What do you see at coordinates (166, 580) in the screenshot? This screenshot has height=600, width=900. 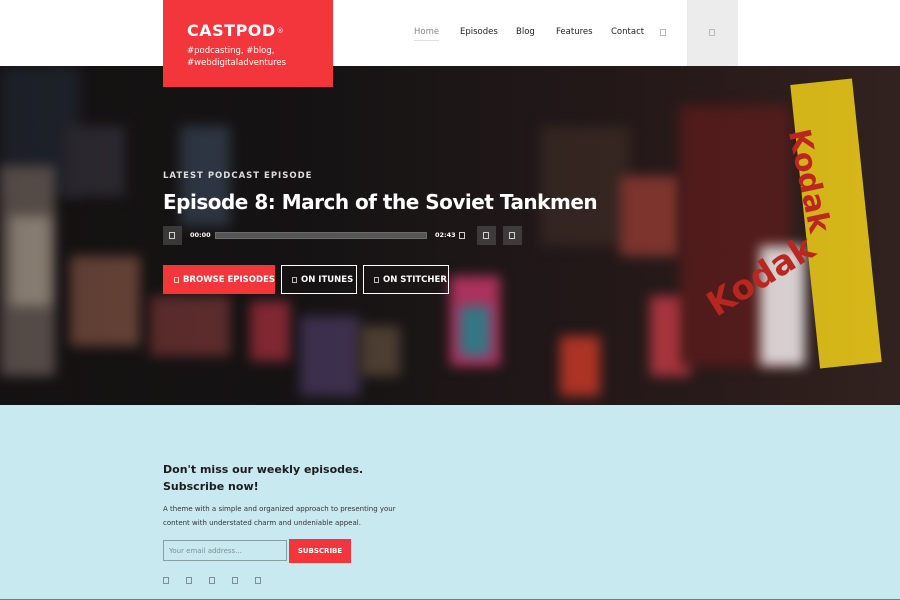 I see `facebook-icon` at bounding box center [166, 580].